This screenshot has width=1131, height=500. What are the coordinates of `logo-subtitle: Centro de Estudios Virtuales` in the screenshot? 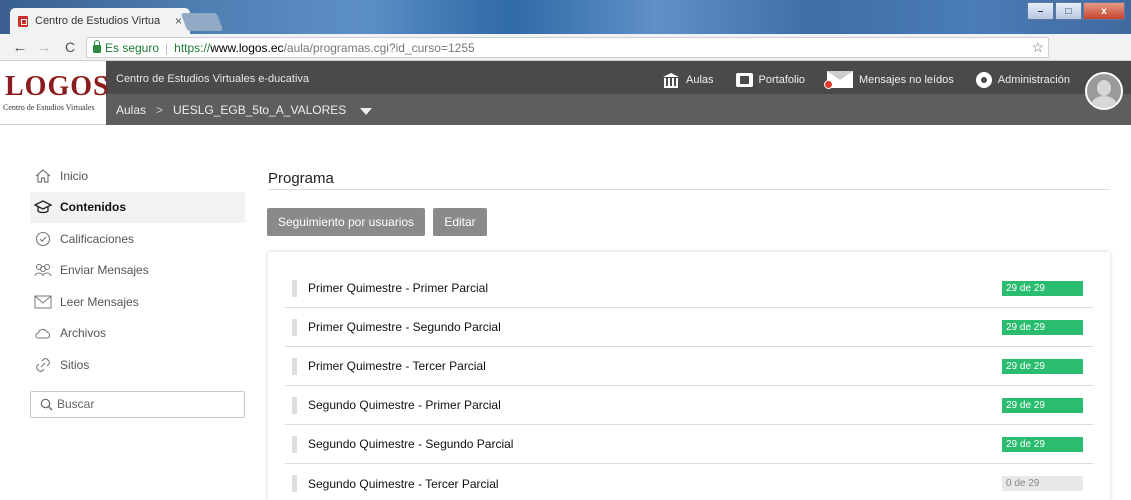 It's located at (49, 107).